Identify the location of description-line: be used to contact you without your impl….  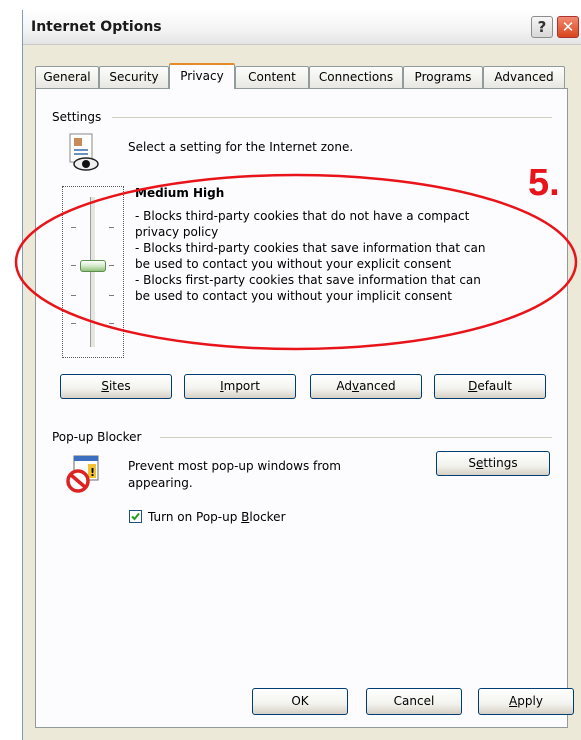
(293, 296).